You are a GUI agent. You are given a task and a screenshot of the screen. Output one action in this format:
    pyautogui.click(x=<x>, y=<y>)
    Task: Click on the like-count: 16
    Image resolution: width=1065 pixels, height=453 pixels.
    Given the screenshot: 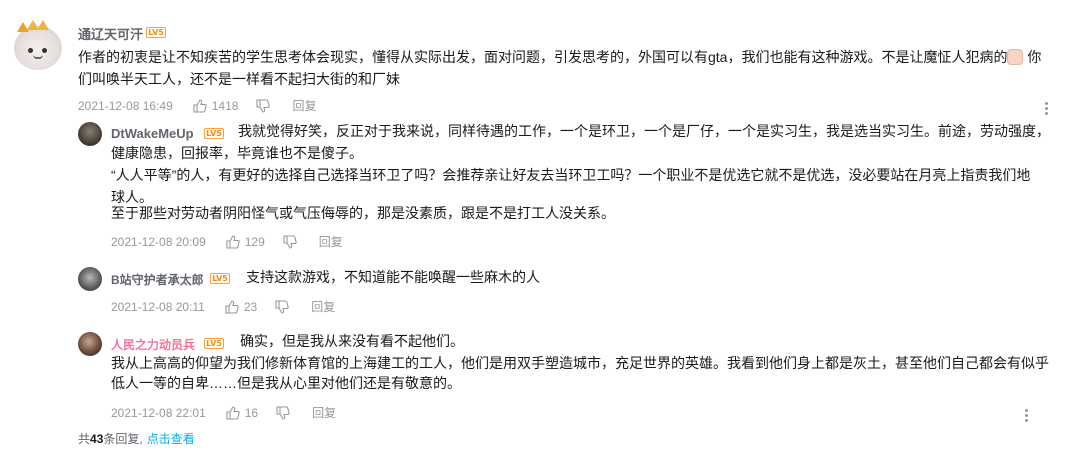 What is the action you would take?
    pyautogui.click(x=251, y=412)
    